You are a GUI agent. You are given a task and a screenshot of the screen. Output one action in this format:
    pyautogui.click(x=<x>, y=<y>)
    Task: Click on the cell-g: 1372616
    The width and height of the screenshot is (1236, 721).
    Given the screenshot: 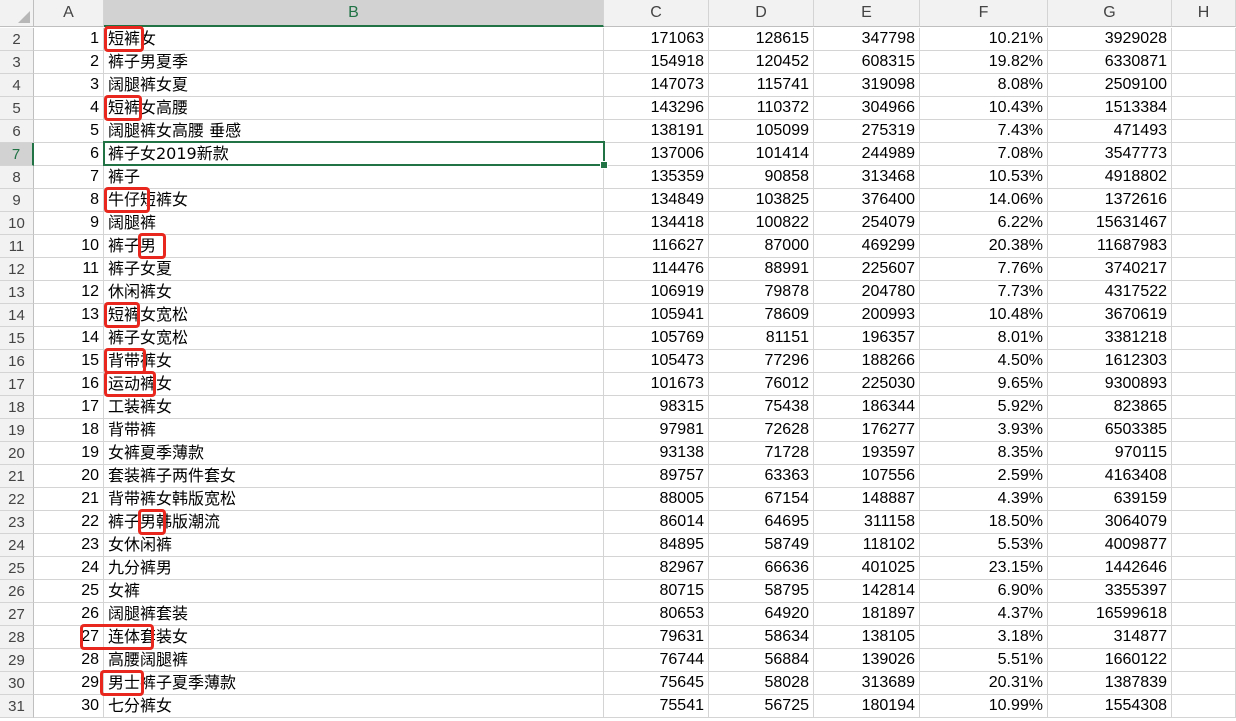 What is the action you would take?
    pyautogui.click(x=1110, y=200)
    